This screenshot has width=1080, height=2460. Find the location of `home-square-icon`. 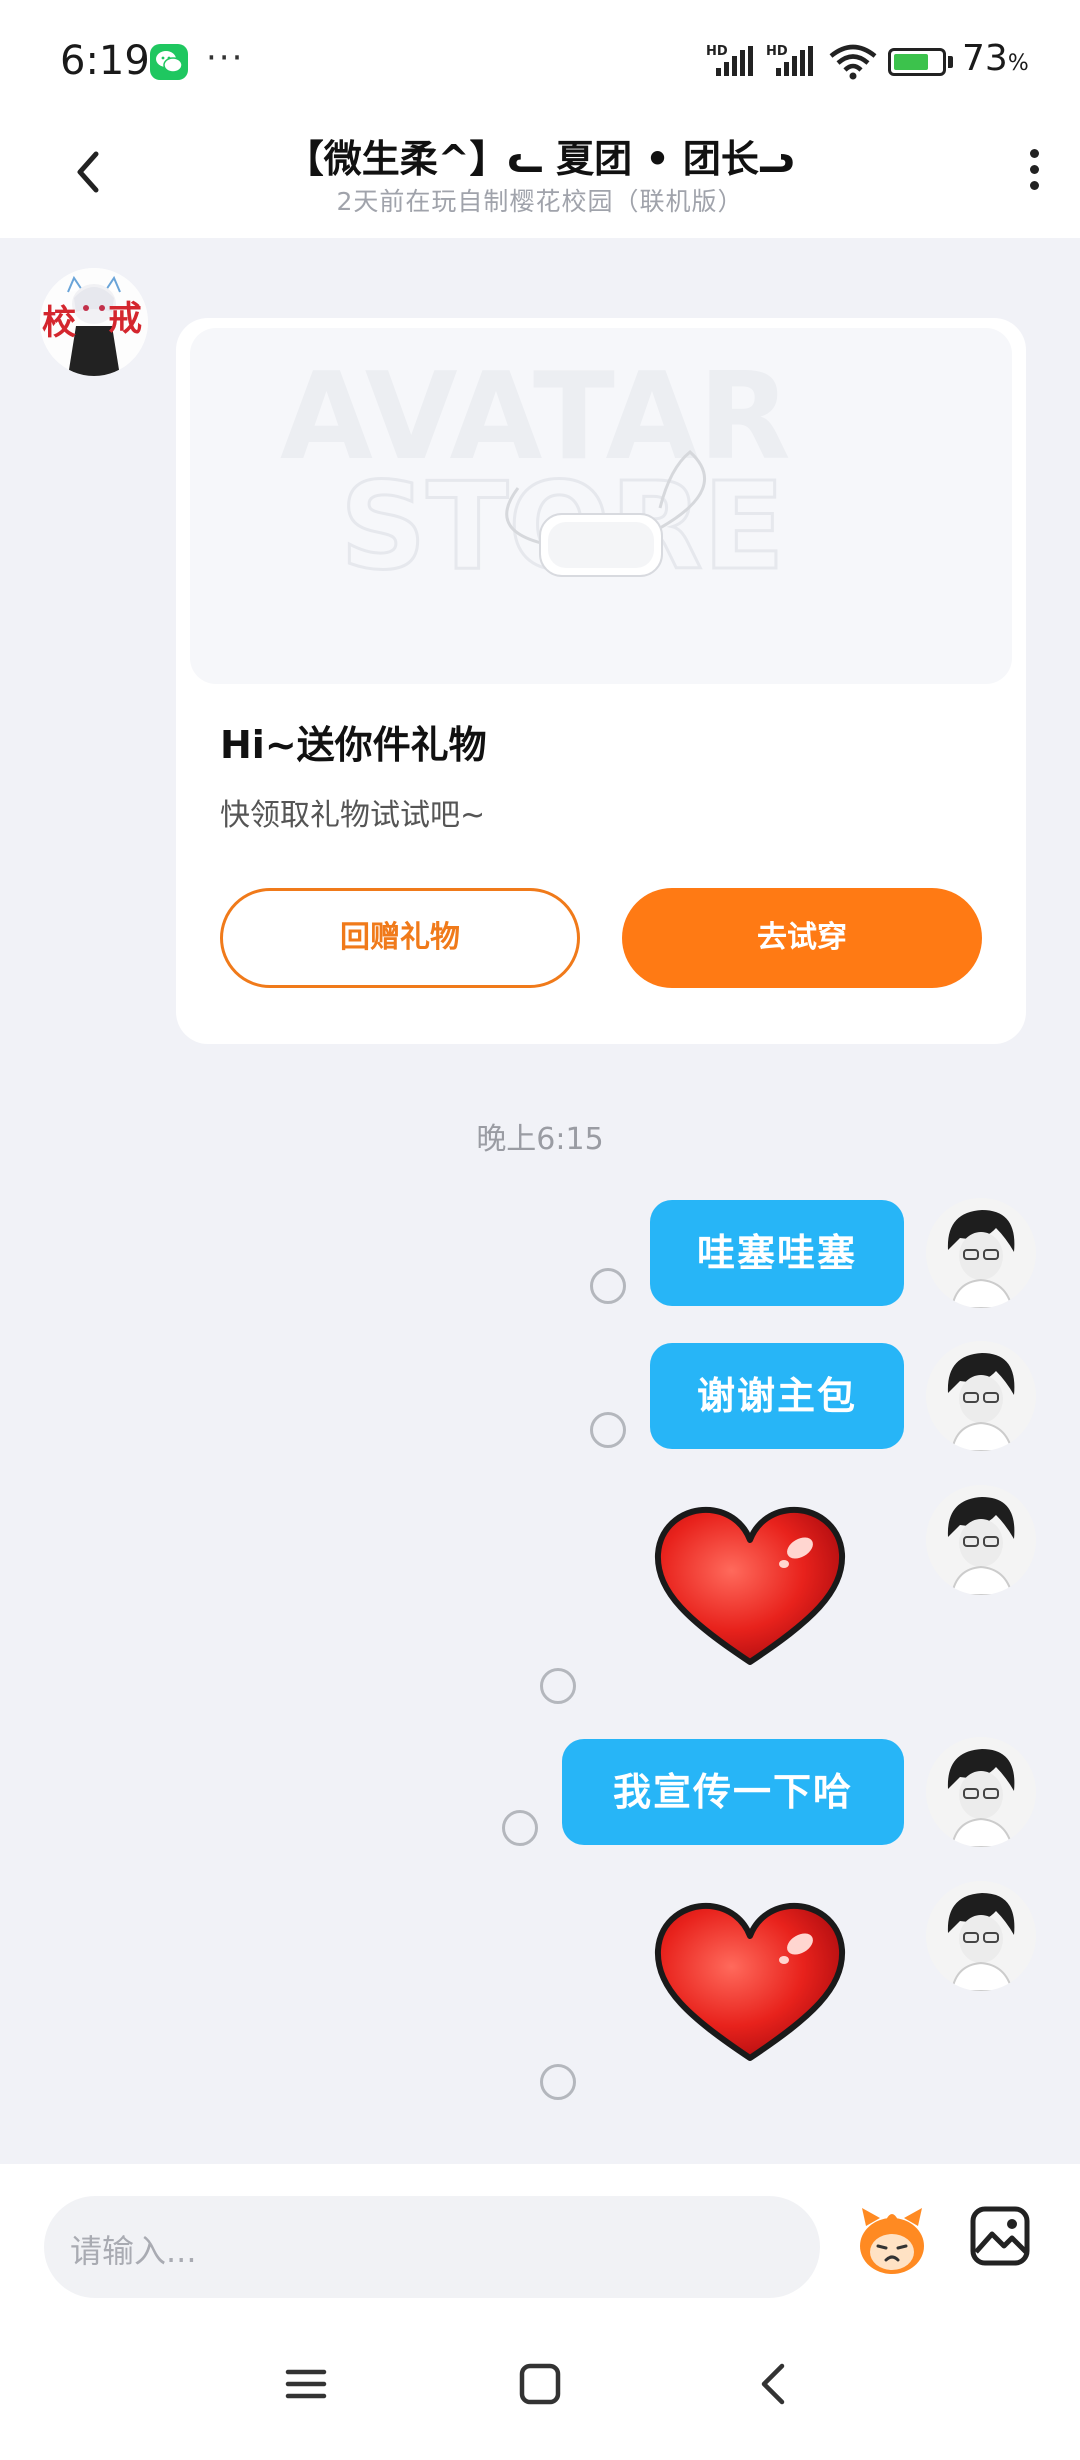

home-square-icon is located at coordinates (540, 2384).